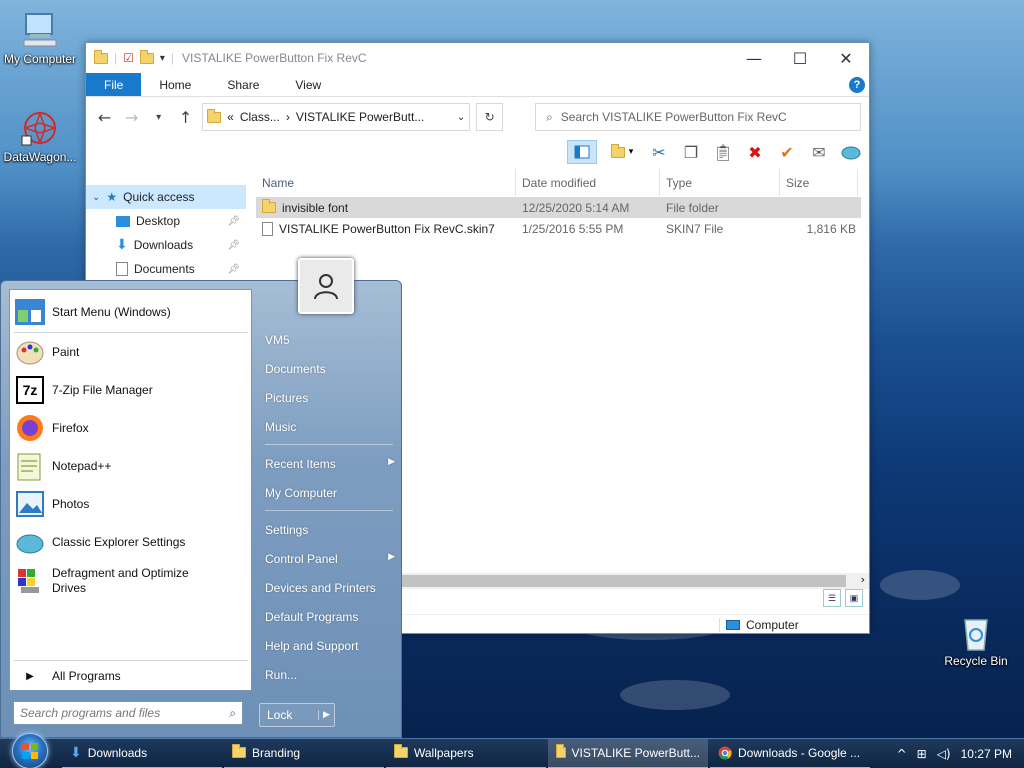  What do you see at coordinates (787, 152) in the screenshot?
I see `properties-check-icon: ✔` at bounding box center [787, 152].